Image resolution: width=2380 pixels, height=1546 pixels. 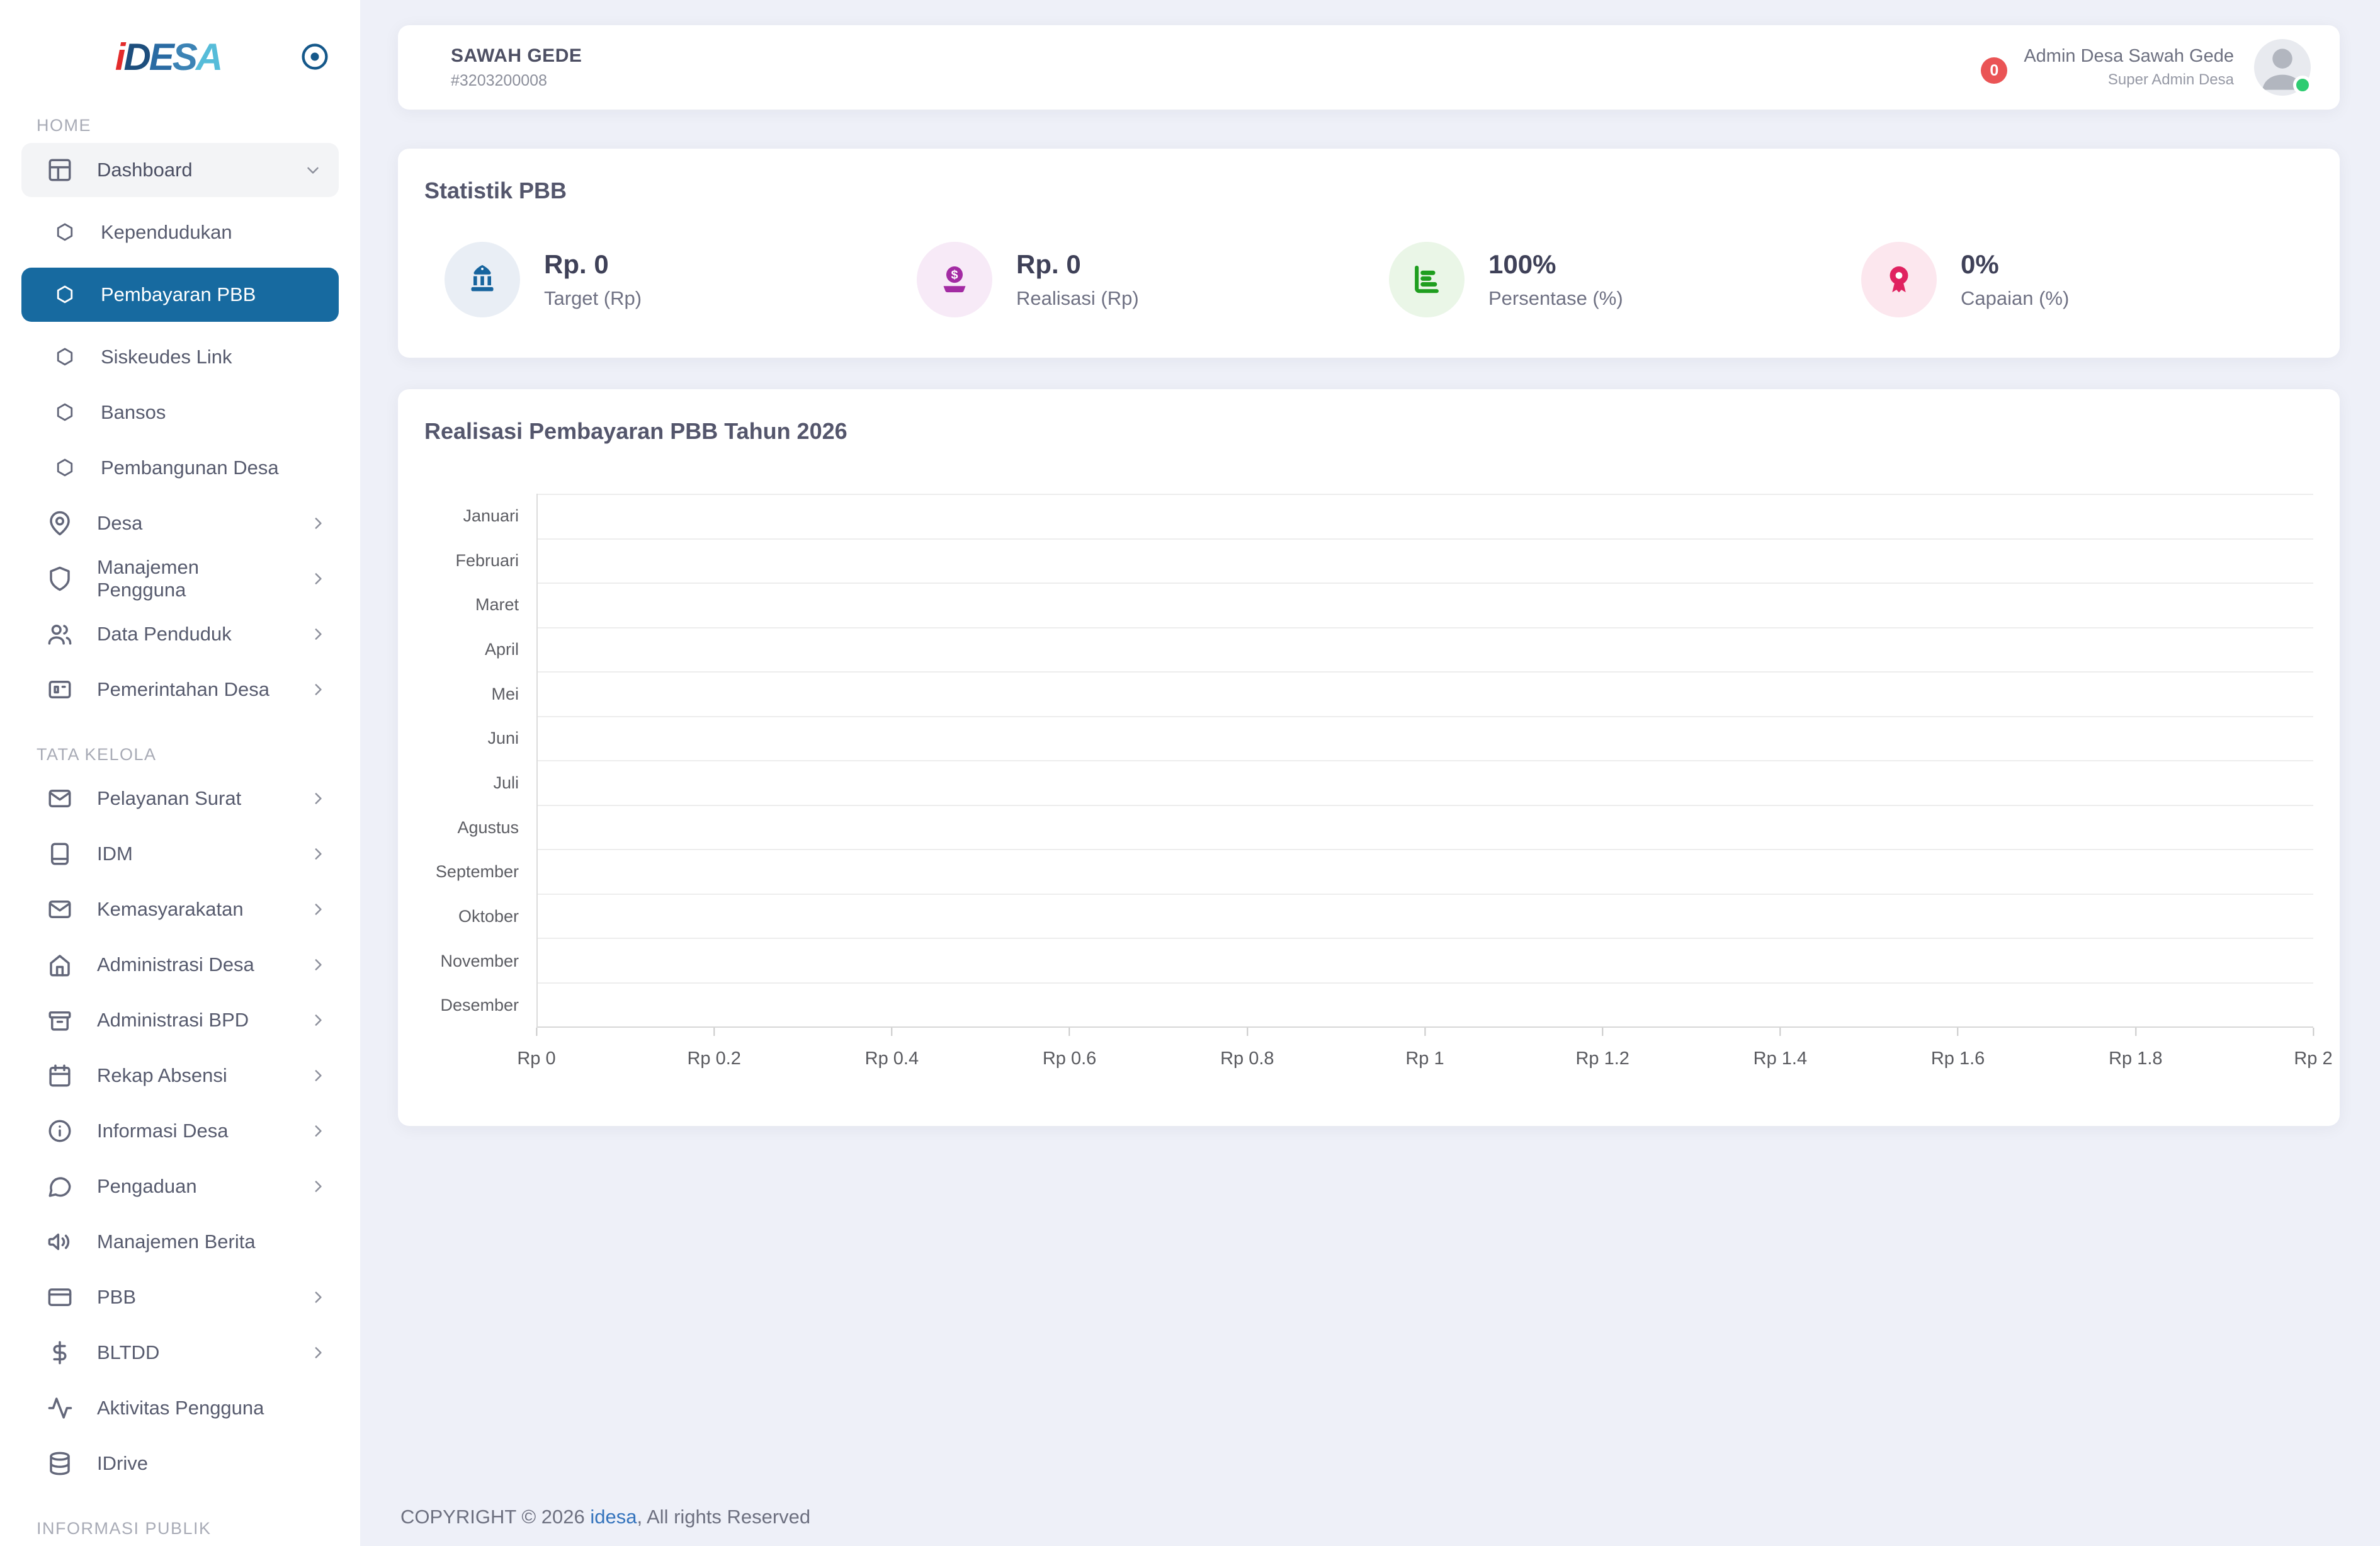 I want to click on sidebar-item-kemasyarakatan: Kemasyarakatan, so click(x=180, y=909).